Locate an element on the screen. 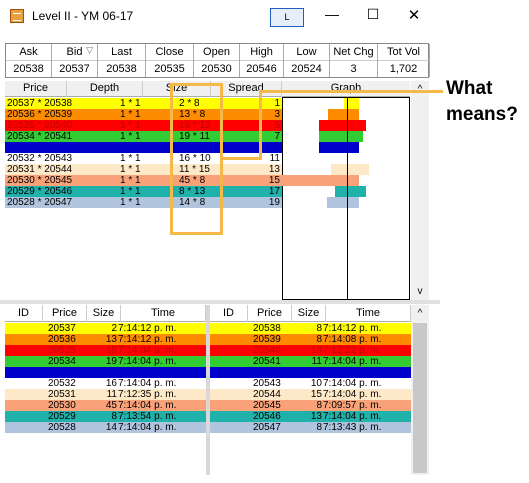  depth-row: 20529 * 20546 1 * 18 * 13 17 is located at coordinates (143, 191).